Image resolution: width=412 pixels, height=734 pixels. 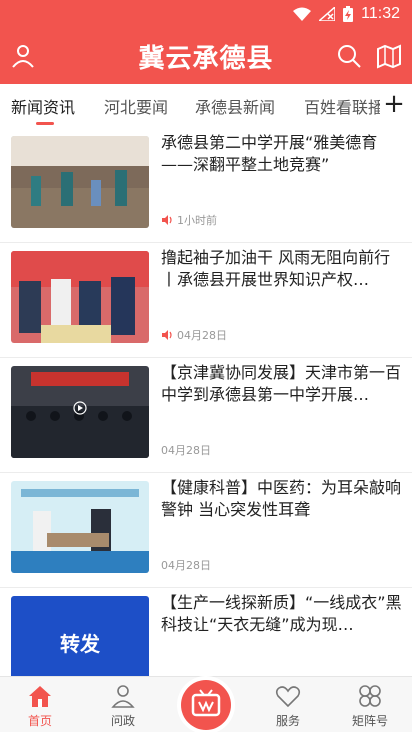 I want to click on tab-hebei: 河北要闻, so click(x=136, y=106).